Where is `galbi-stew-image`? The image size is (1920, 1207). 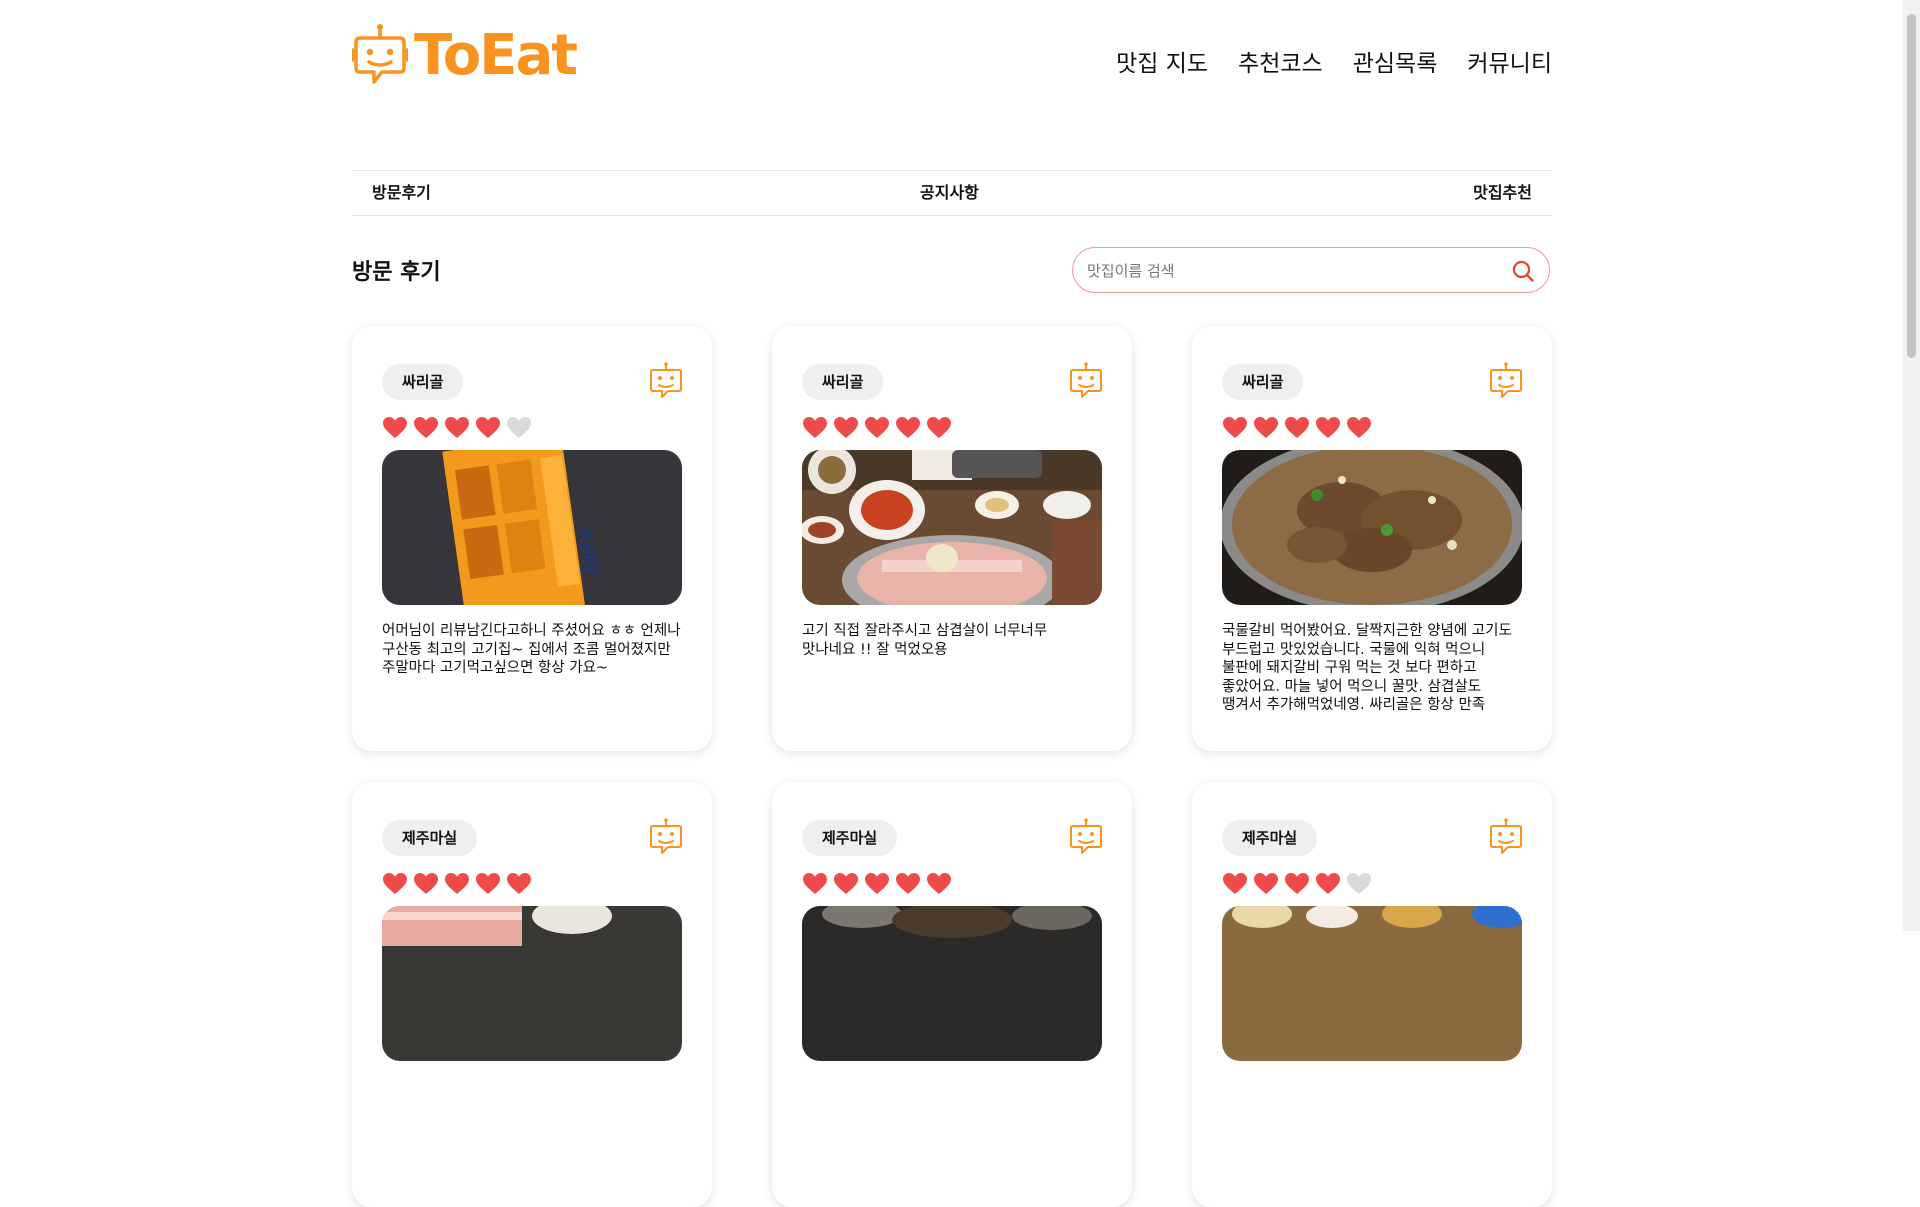 galbi-stew-image is located at coordinates (1372, 527).